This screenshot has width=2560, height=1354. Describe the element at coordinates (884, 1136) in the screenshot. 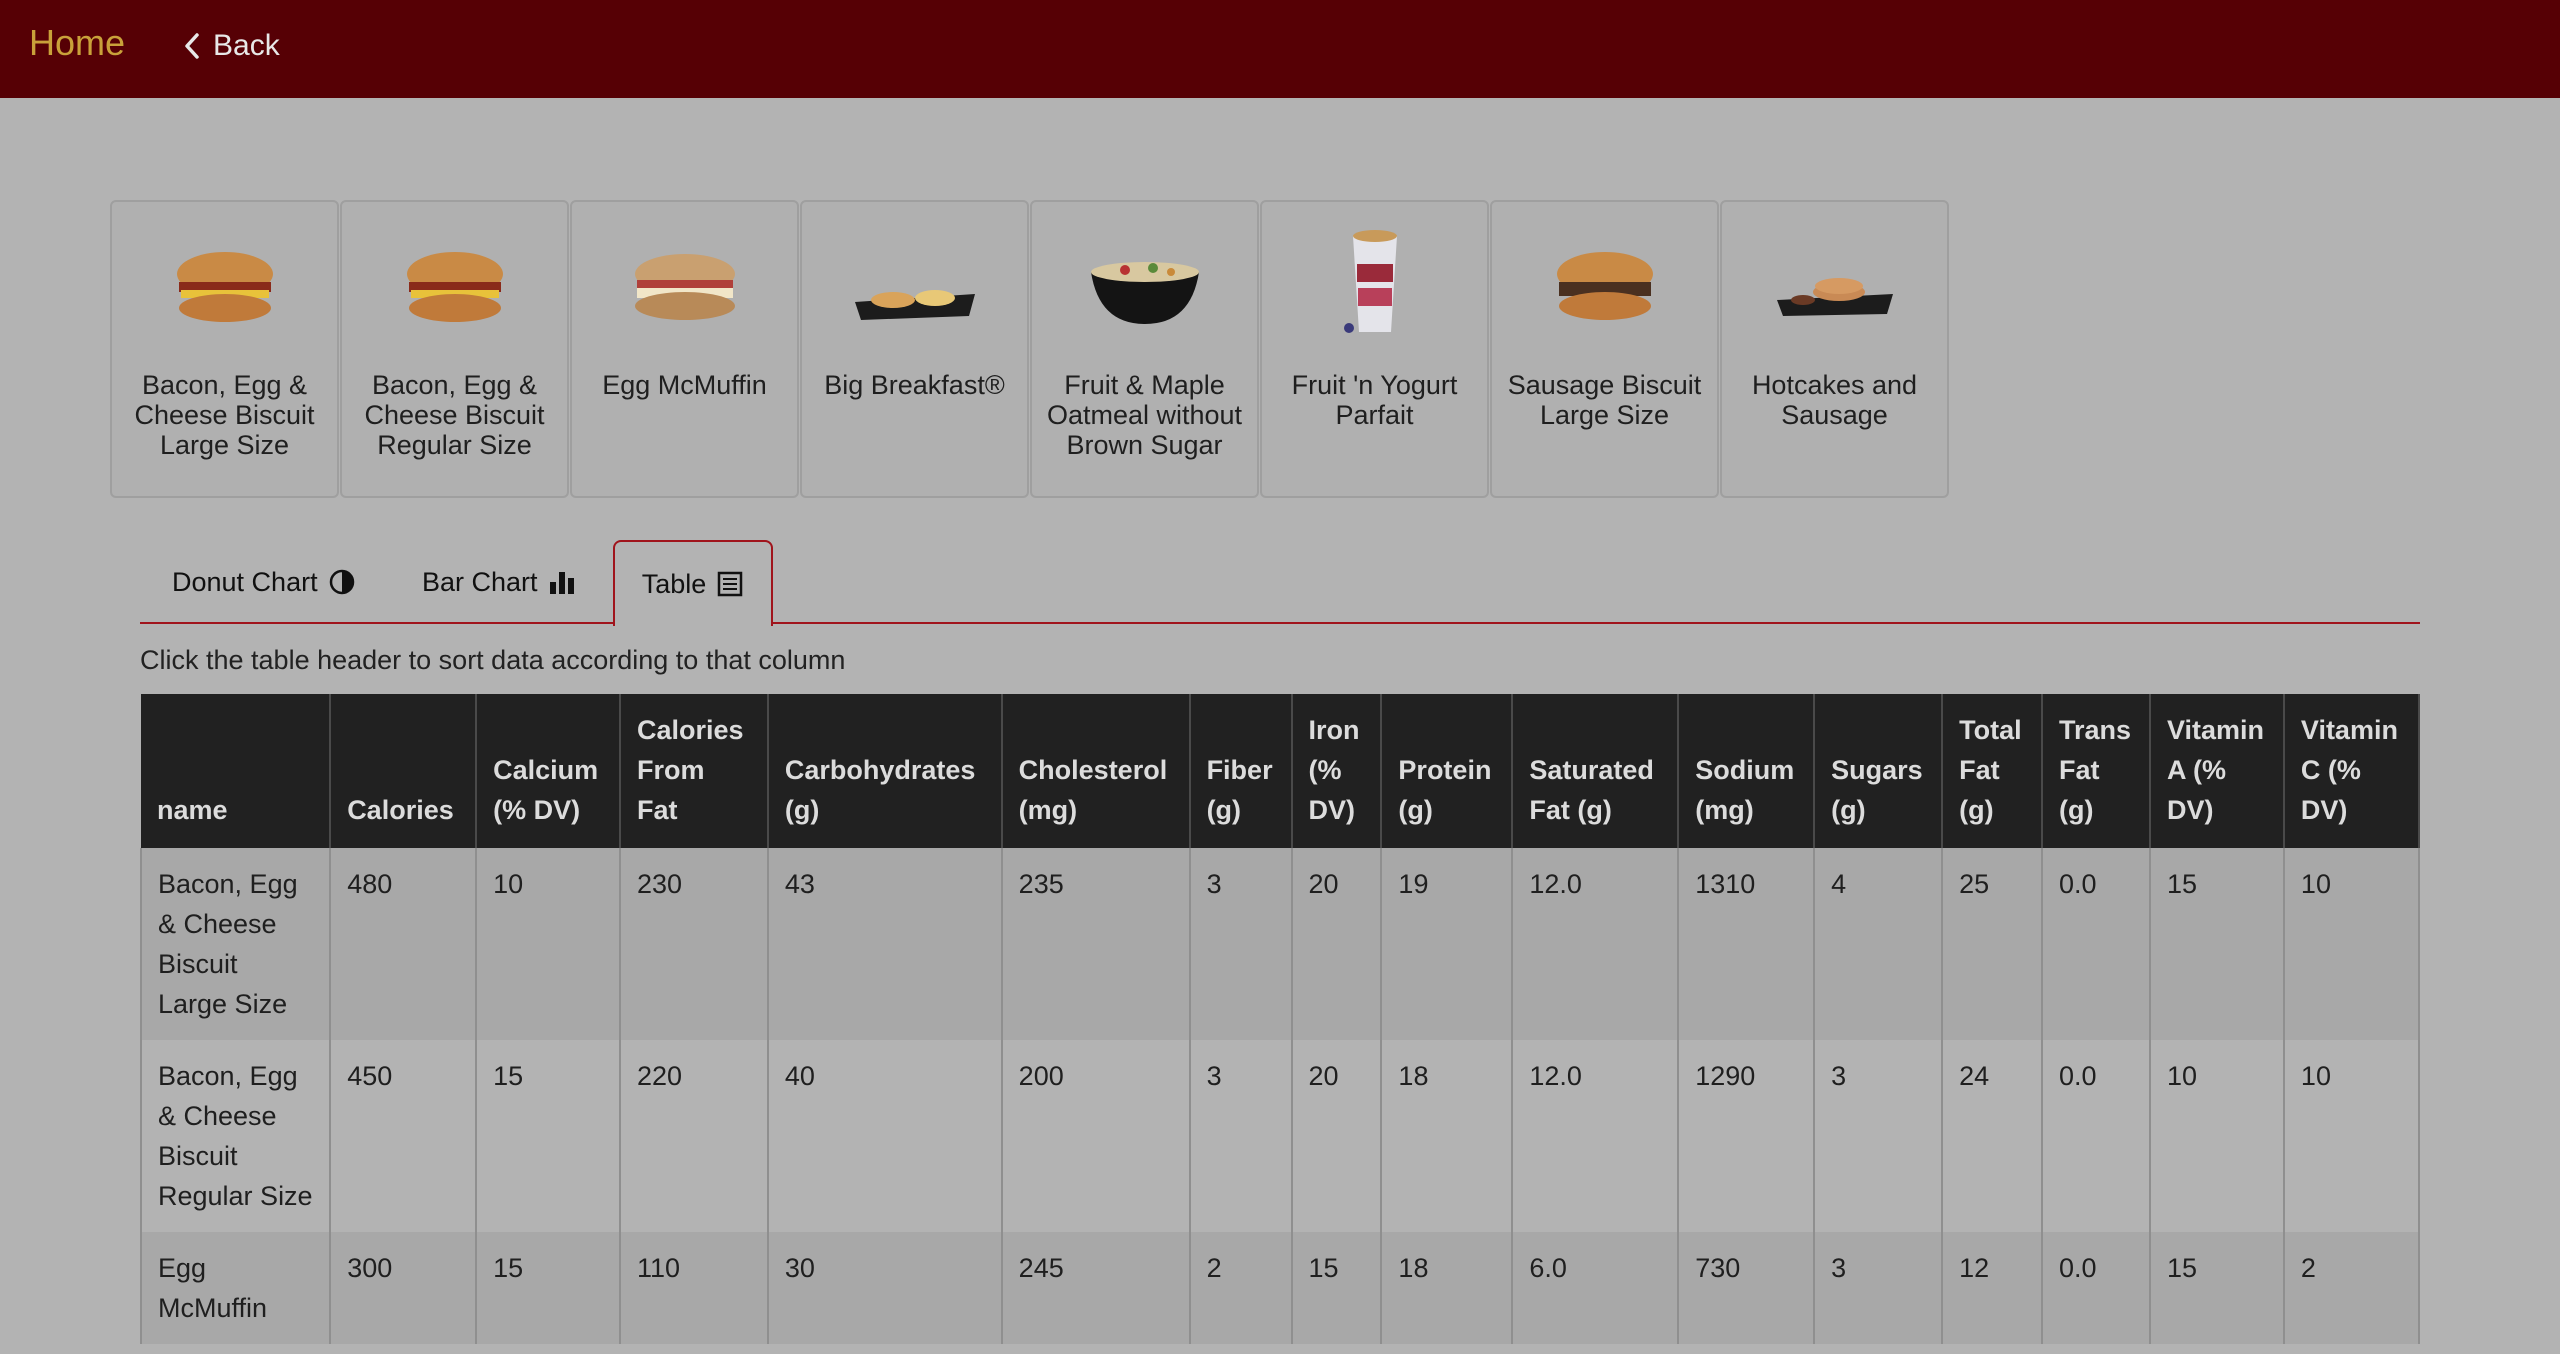

I see `table-cell: 40` at that location.